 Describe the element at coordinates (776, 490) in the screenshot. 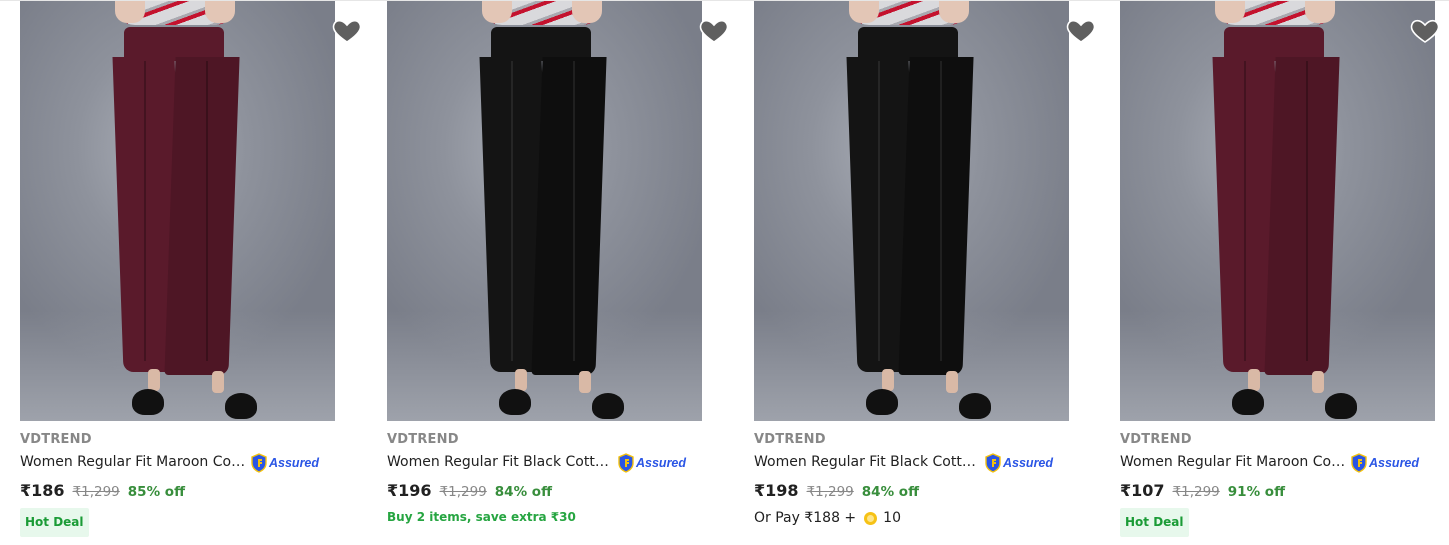

I see `selling-price: ₹198` at that location.